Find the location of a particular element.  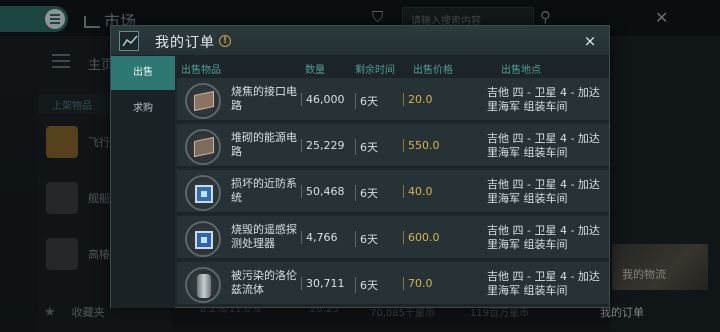

item-qty: 46,000 is located at coordinates (323, 99).